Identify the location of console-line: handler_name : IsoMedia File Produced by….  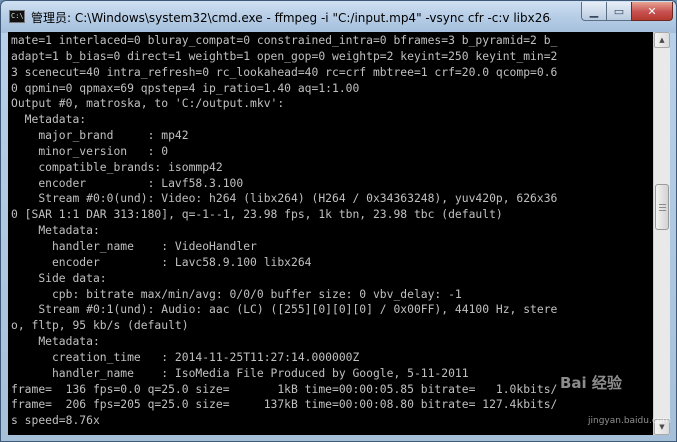
(240, 372).